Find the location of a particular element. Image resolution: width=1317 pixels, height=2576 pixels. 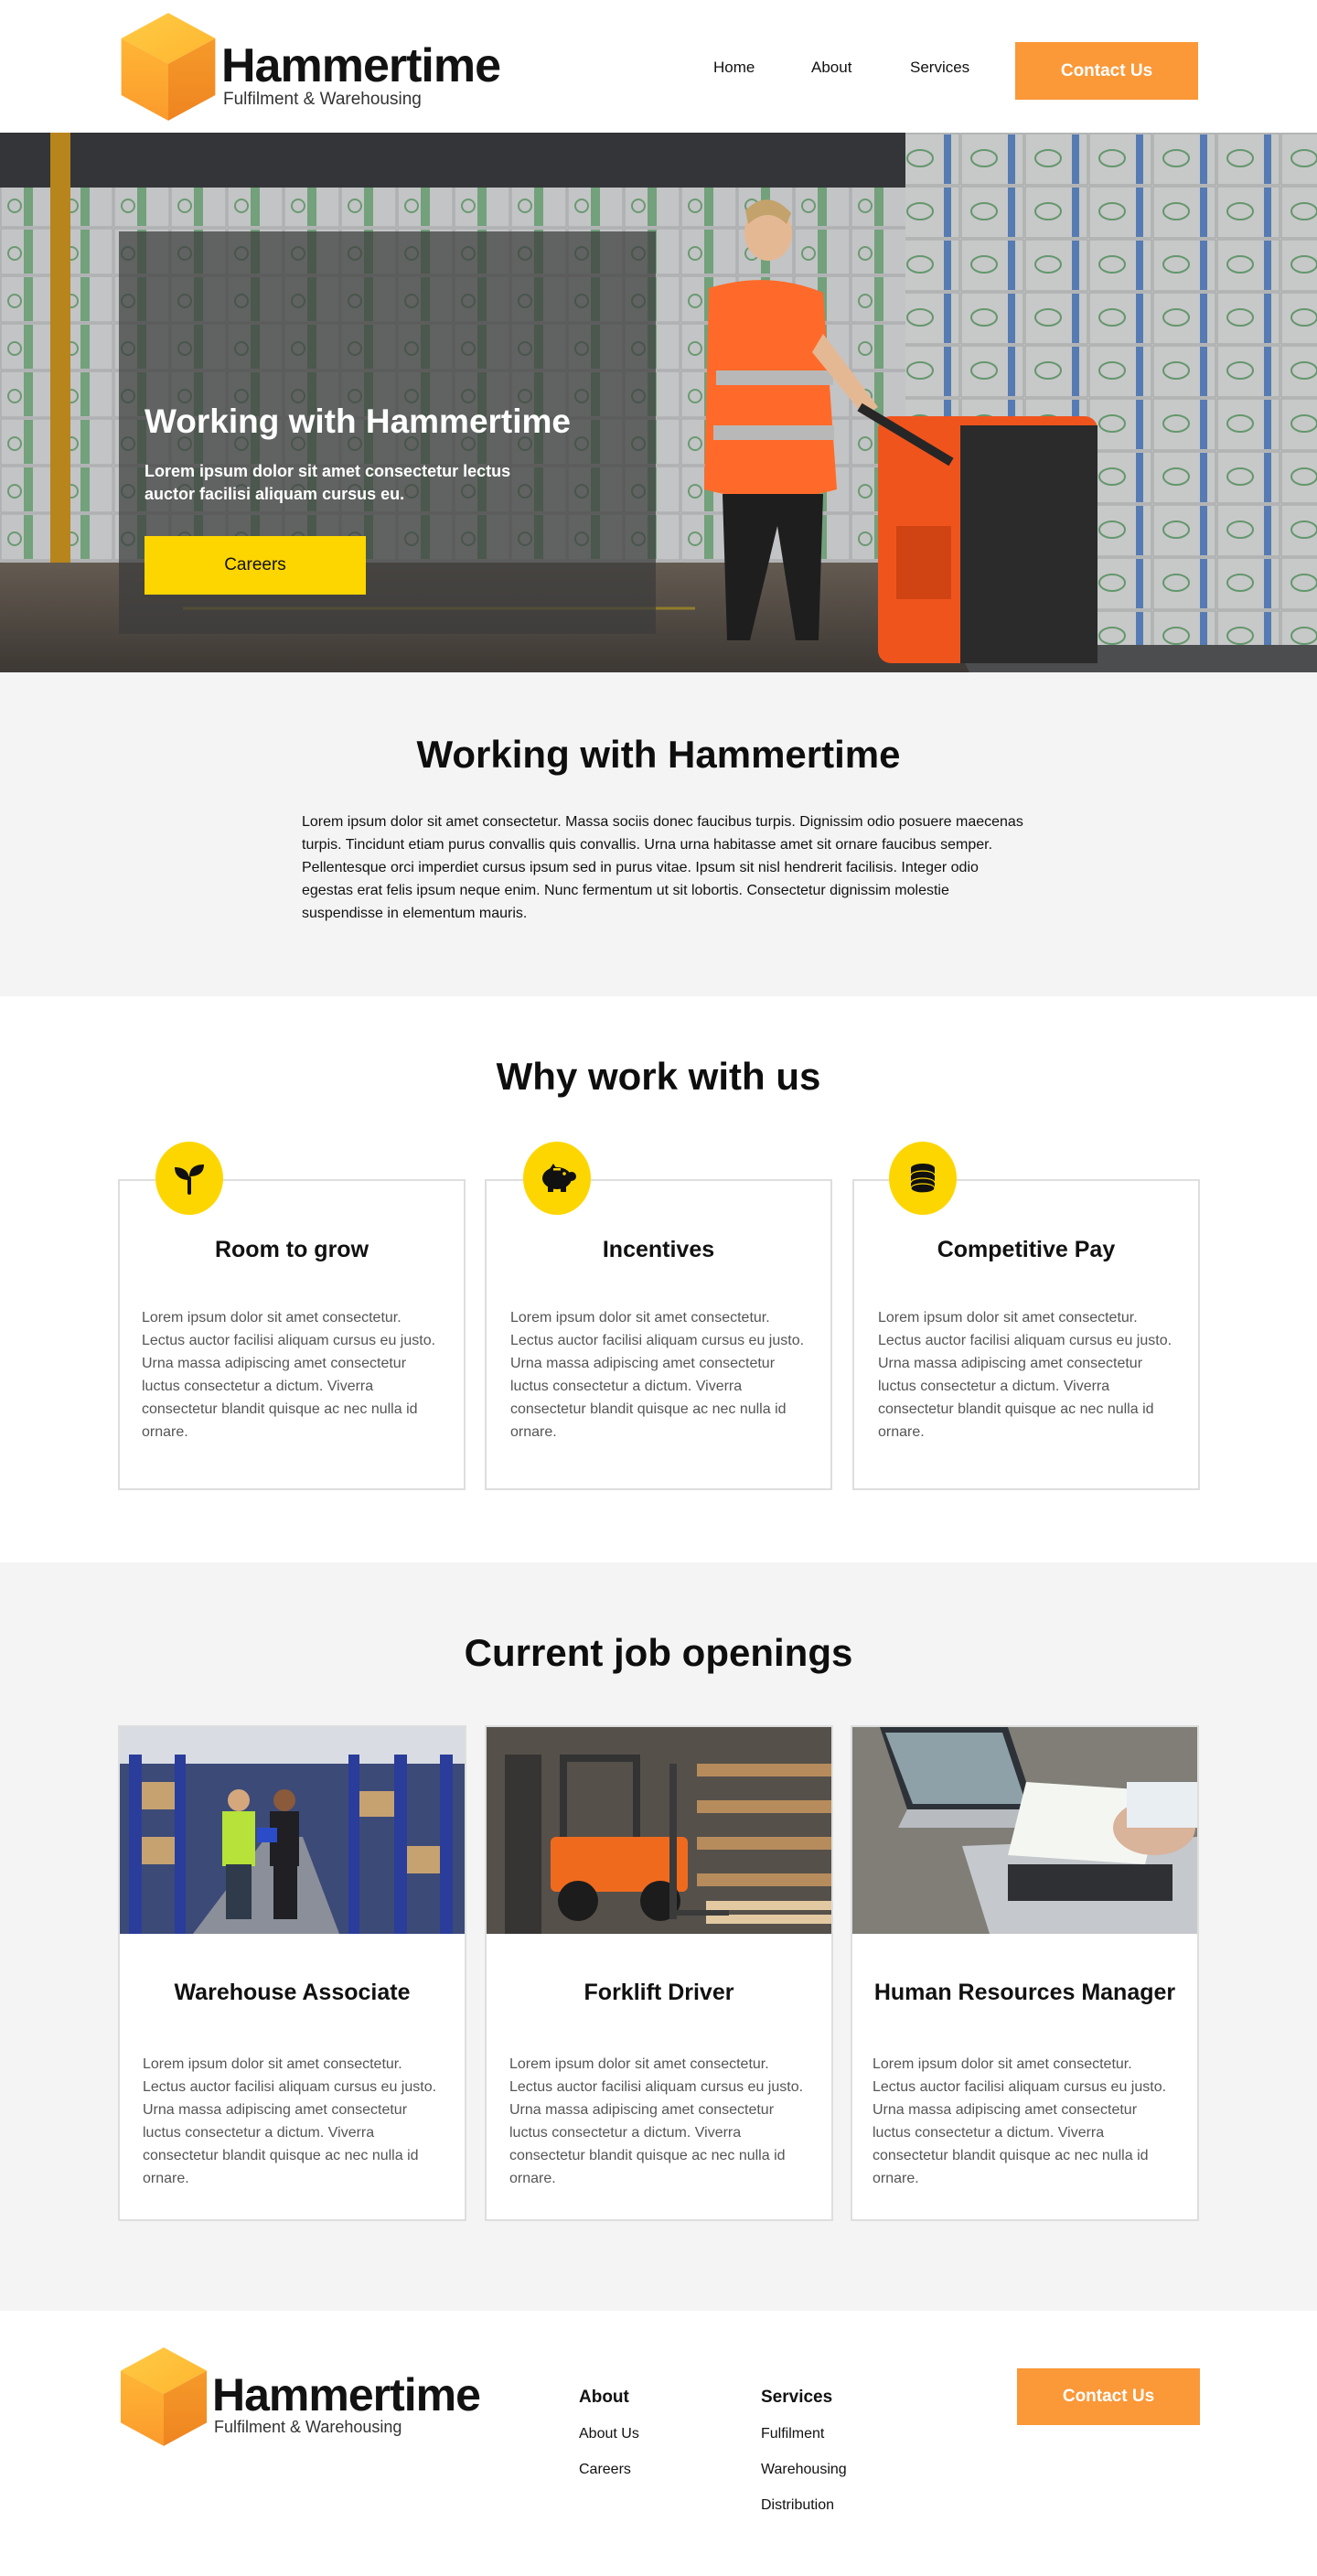

hr-manager-photo is located at coordinates (1024, 1831).